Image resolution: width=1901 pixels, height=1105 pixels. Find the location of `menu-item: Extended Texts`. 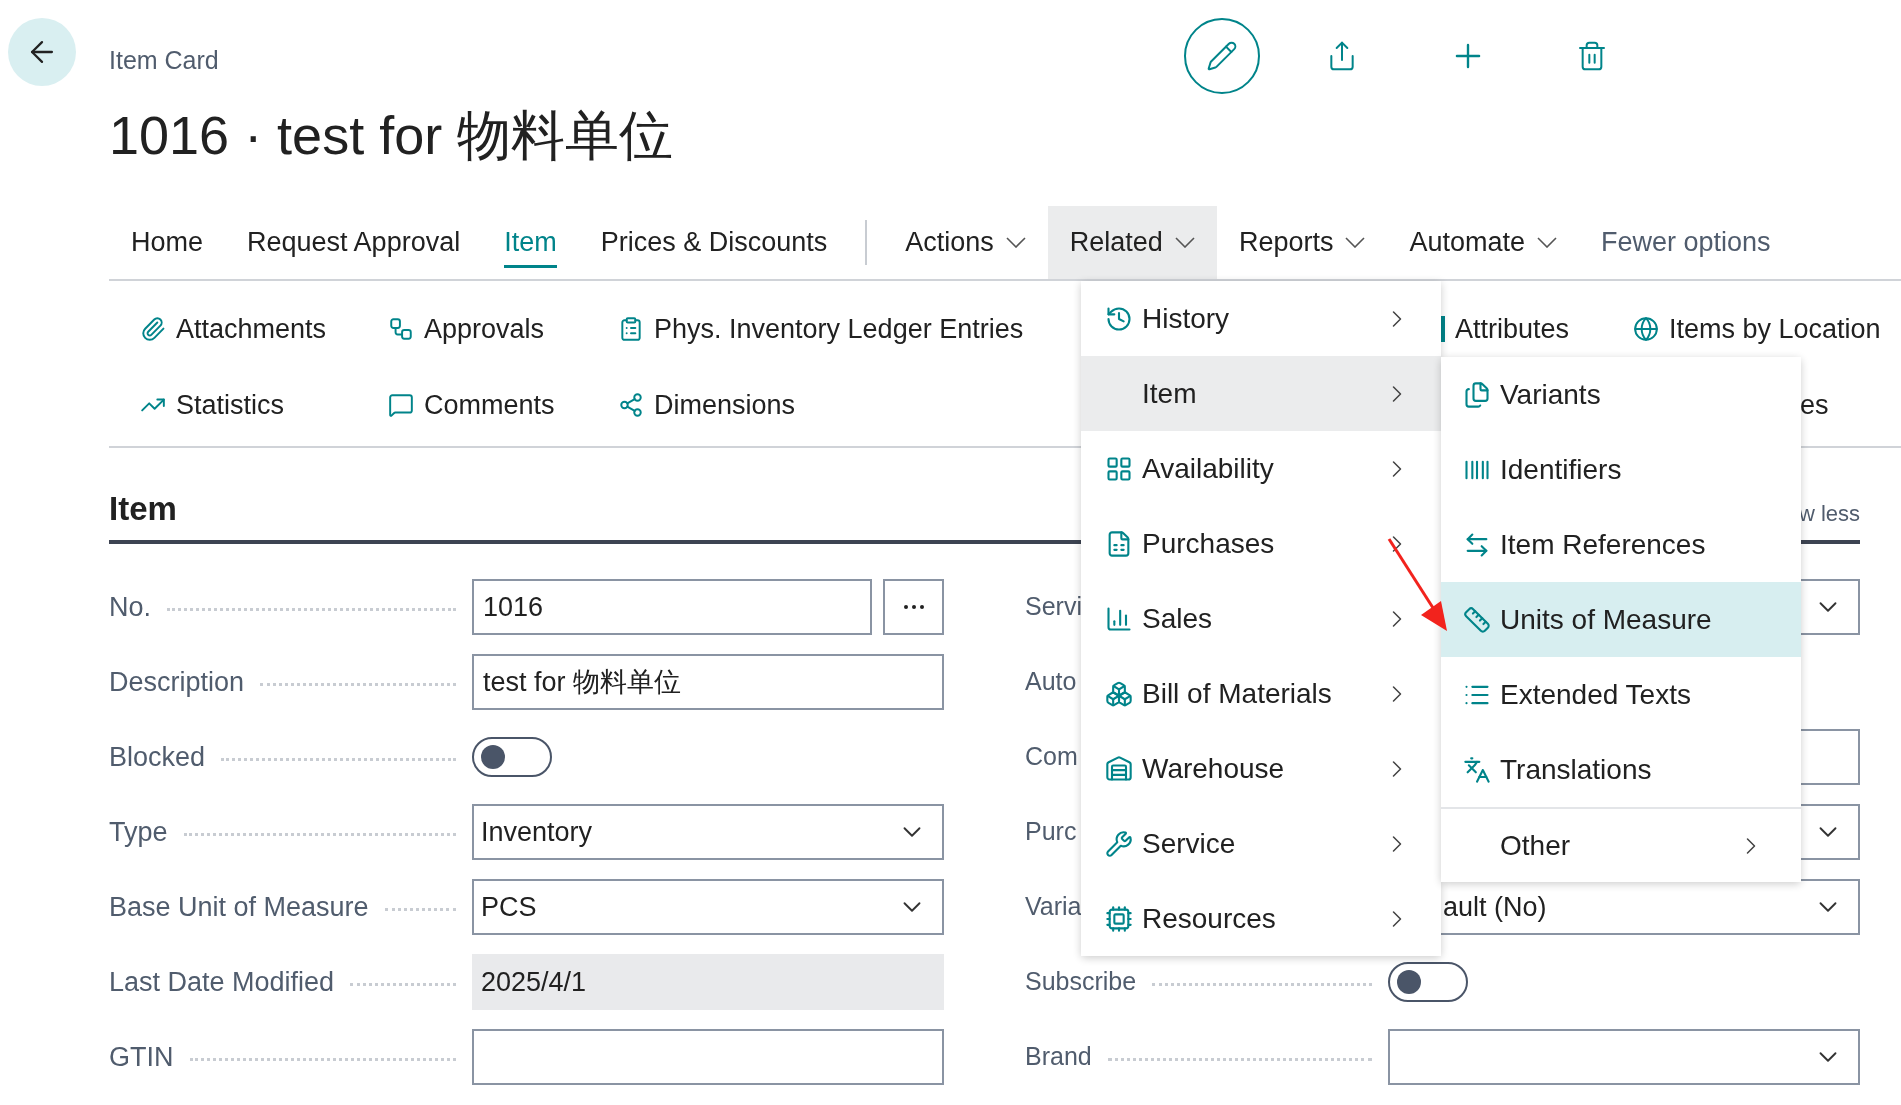

menu-item: Extended Texts is located at coordinates (1621, 694).